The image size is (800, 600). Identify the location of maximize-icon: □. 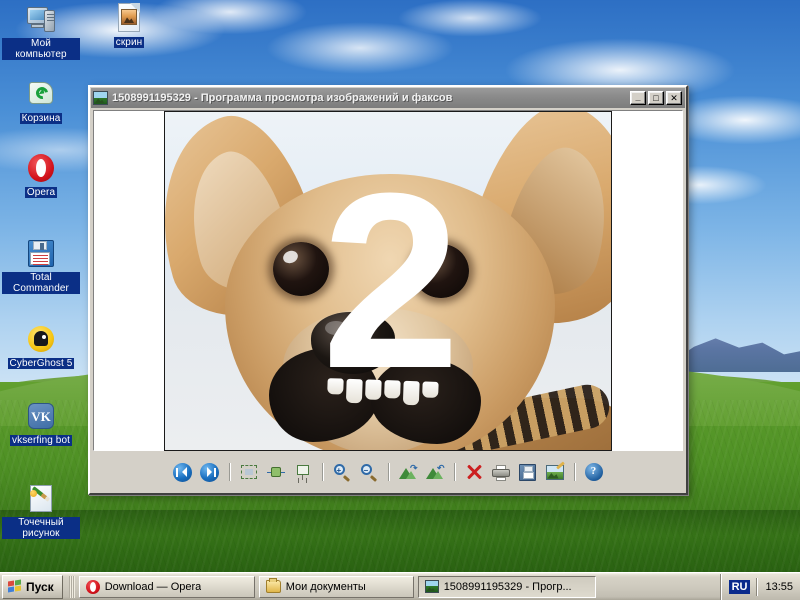
(656, 97).